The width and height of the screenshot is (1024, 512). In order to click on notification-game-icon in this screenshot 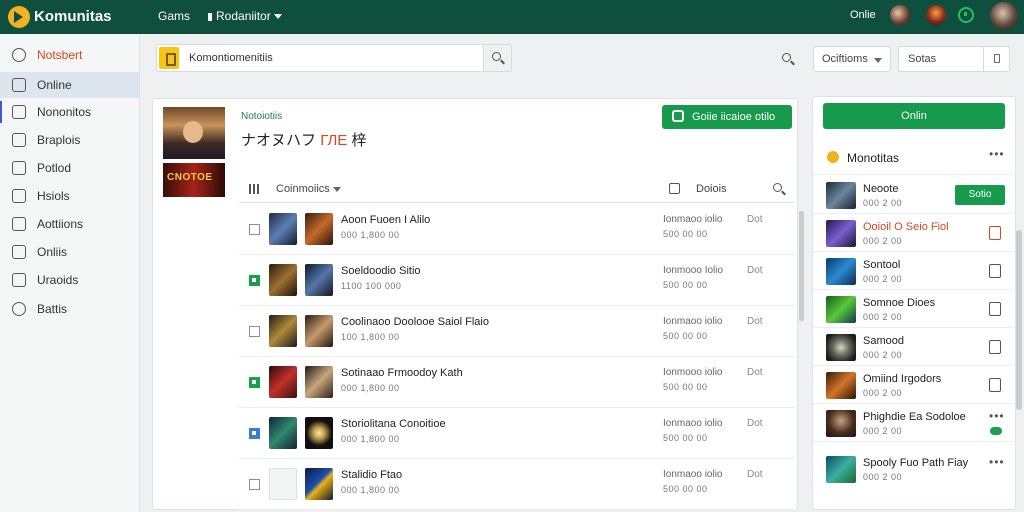, I will do `click(936, 15)`.